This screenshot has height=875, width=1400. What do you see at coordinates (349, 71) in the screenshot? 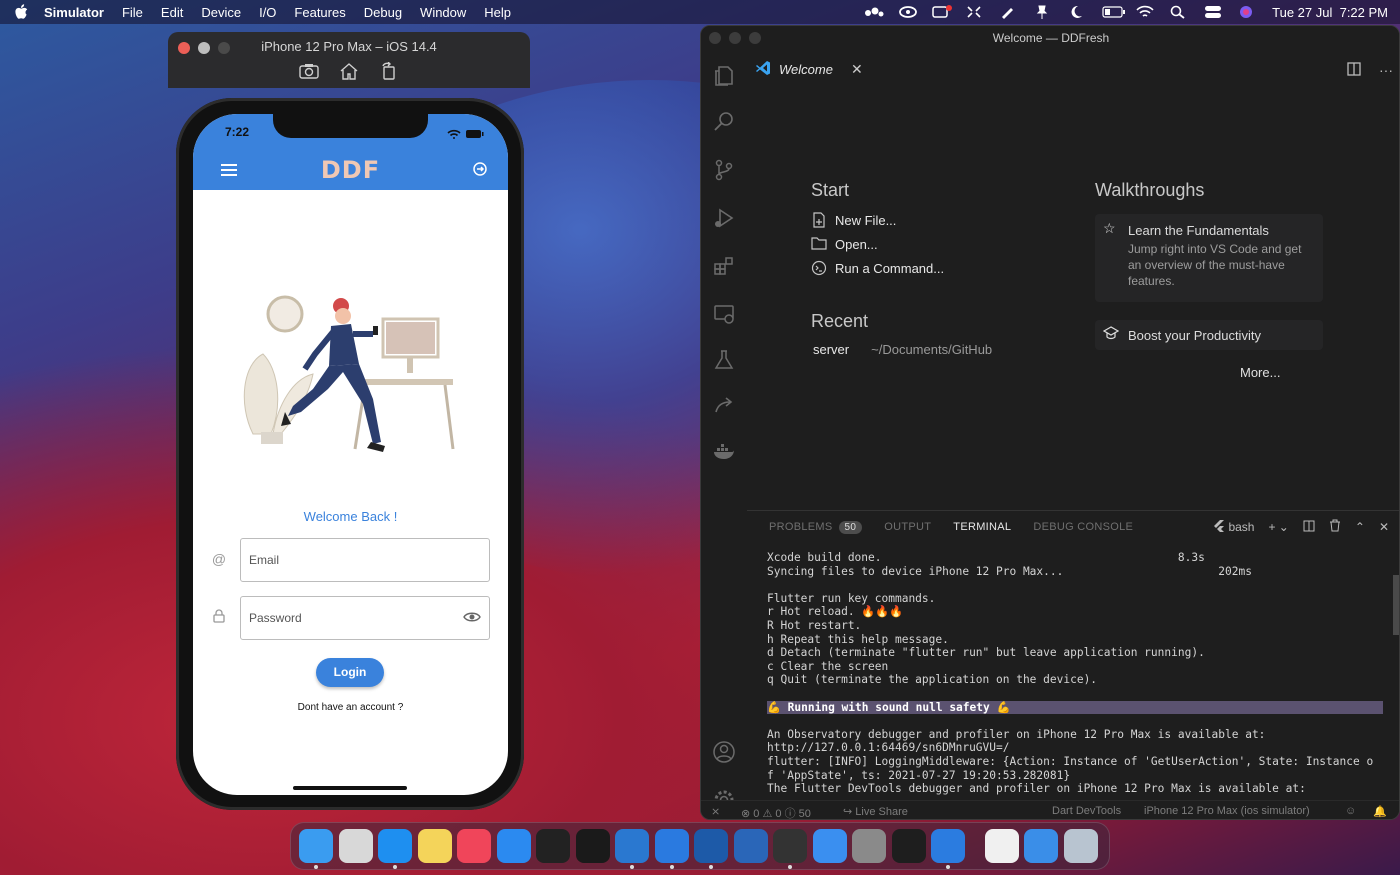
I see `home-icon` at bounding box center [349, 71].